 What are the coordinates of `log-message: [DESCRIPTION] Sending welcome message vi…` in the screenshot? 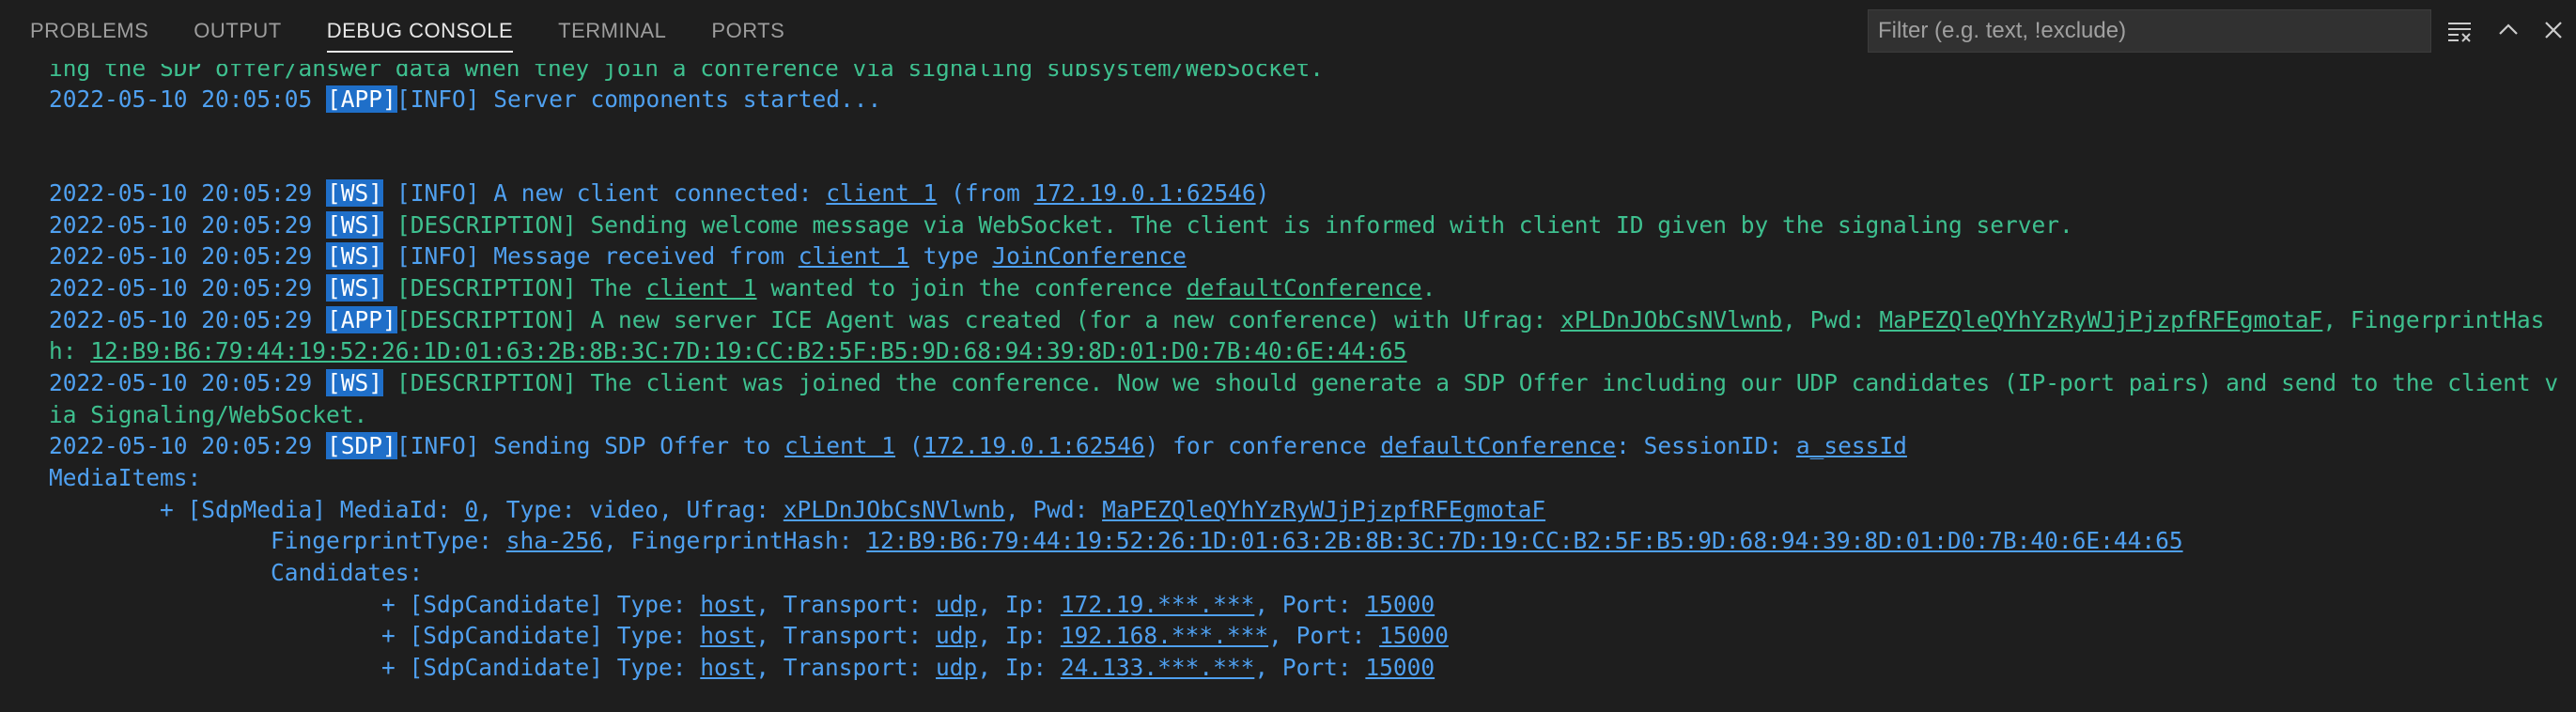 It's located at (1234, 225).